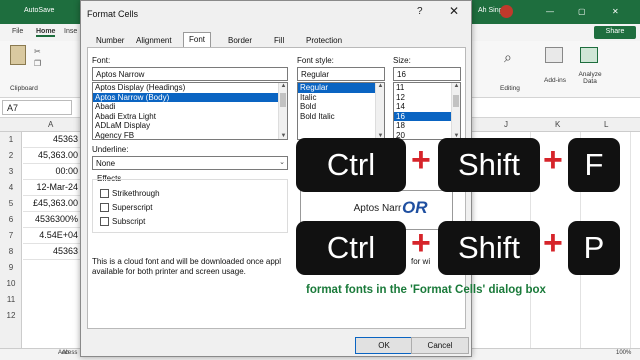 This screenshot has height=360, width=640. I want to click on accessibility-status: Access, so click(67, 353).